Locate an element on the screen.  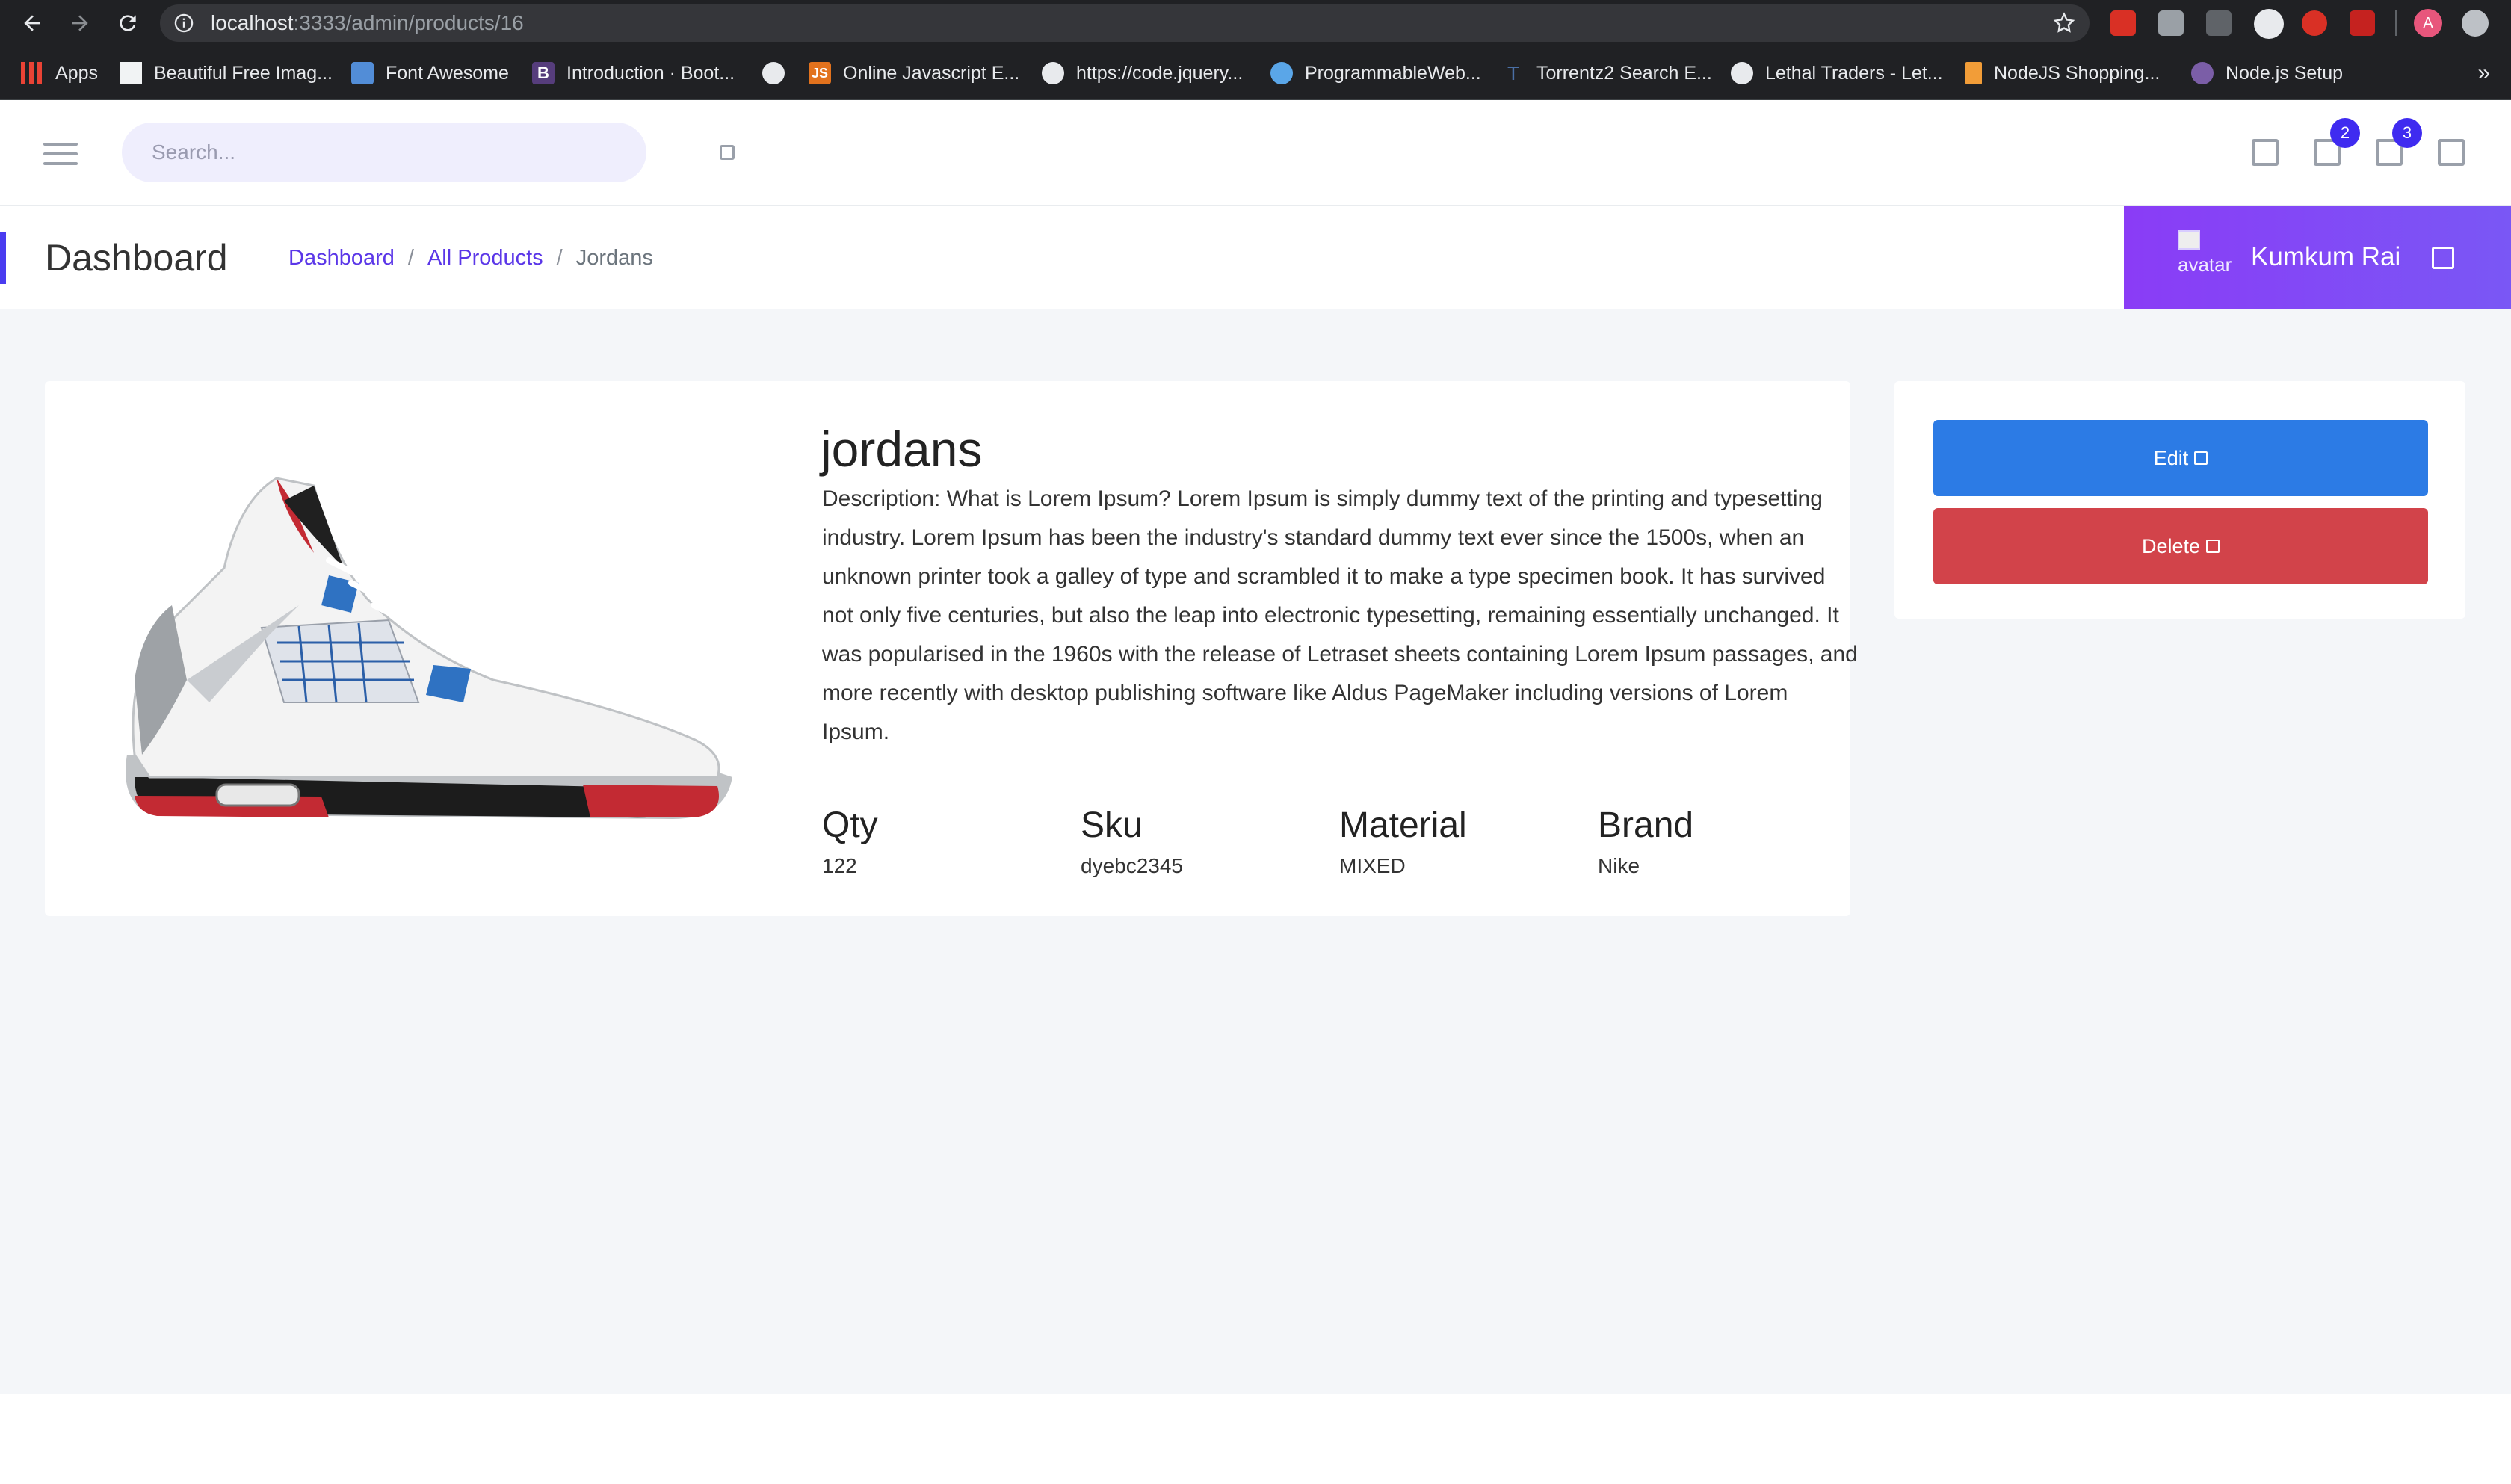
bookmark-apps: Apps is located at coordinates (59, 73).